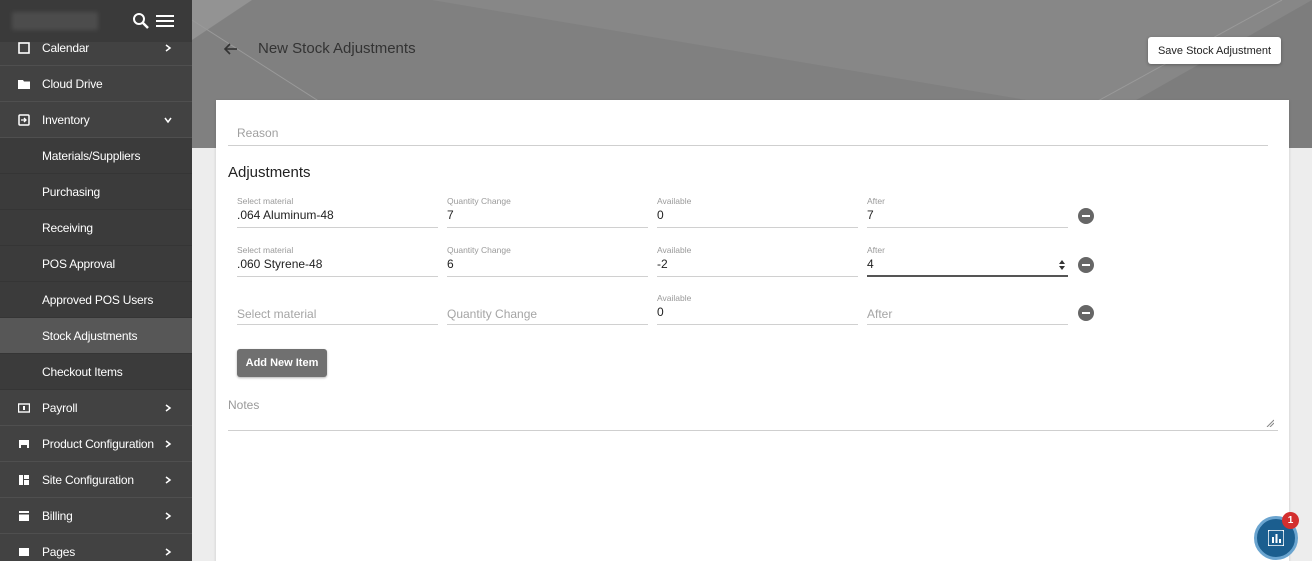 This screenshot has height=561, width=1312. Describe the element at coordinates (753, 414) in the screenshot. I see `notes-textarea: Notes` at that location.